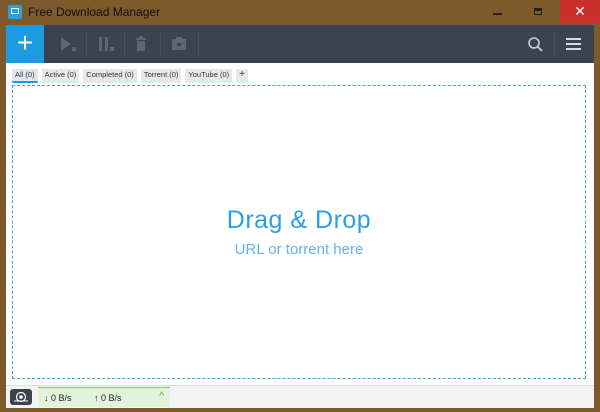 Image resolution: width=600 pixels, height=412 pixels. Describe the element at coordinates (161, 396) in the screenshot. I see `chevron-up-icon: ^` at that location.